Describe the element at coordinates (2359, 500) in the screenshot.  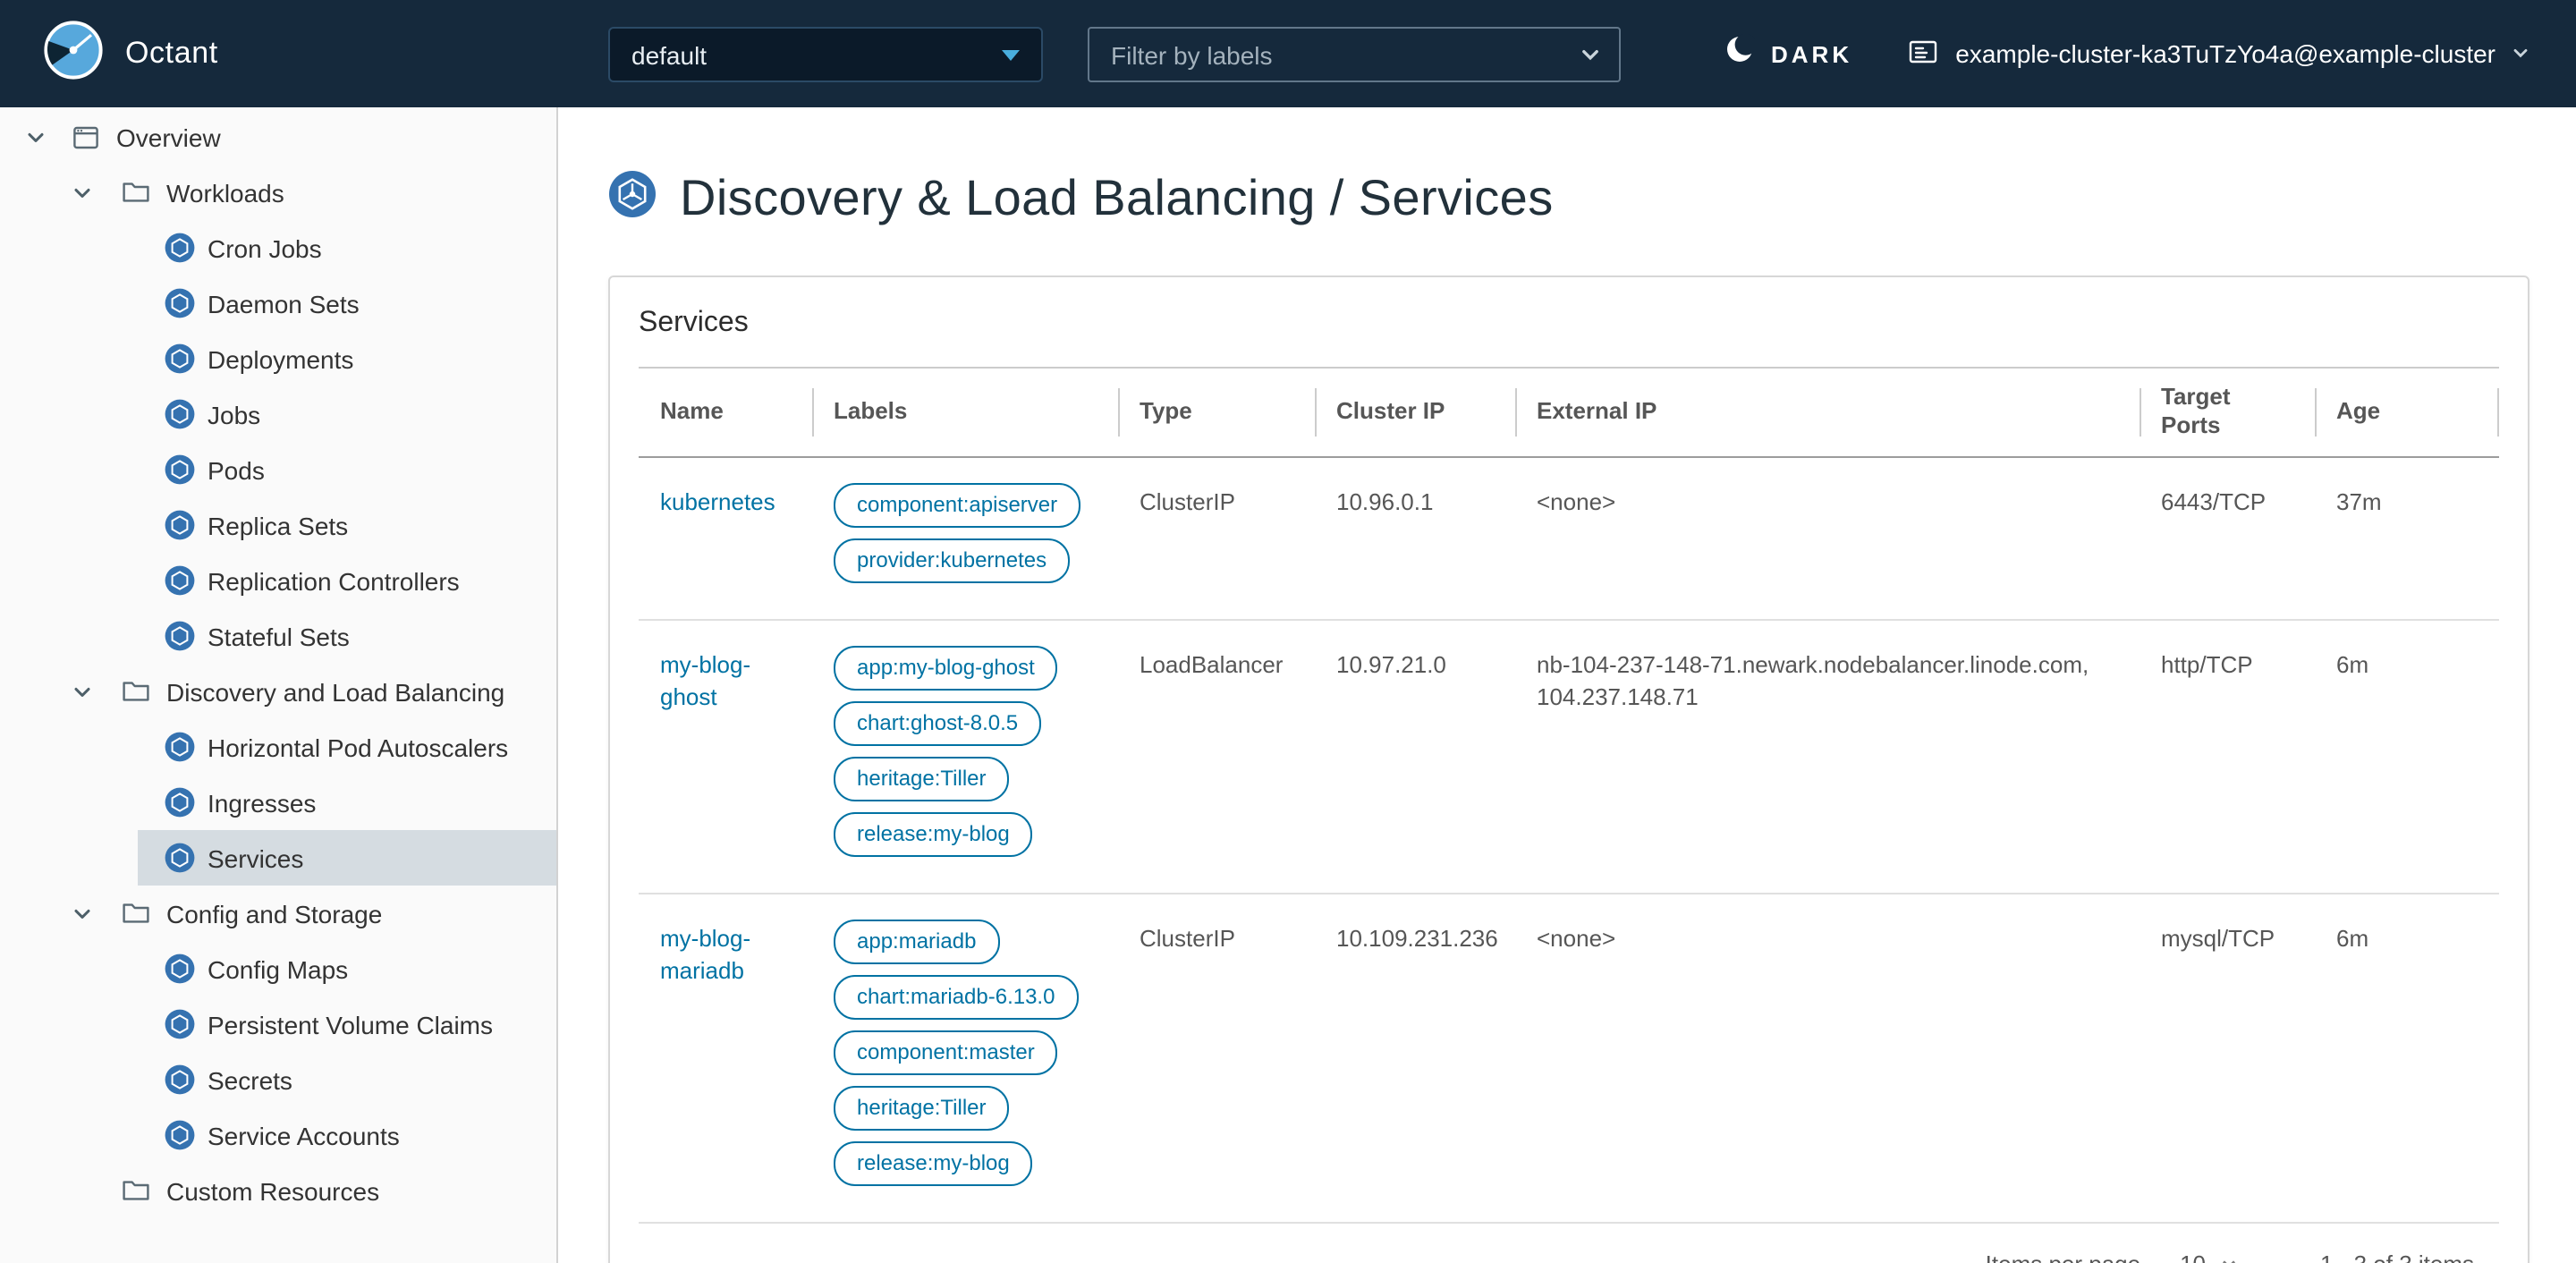
I see `cell-age: 37m` at that location.